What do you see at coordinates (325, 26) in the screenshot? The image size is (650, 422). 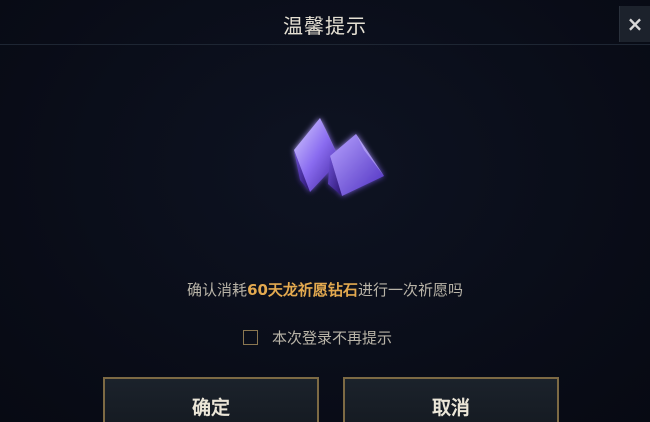 I see `dialog-title: 温馨提示` at bounding box center [325, 26].